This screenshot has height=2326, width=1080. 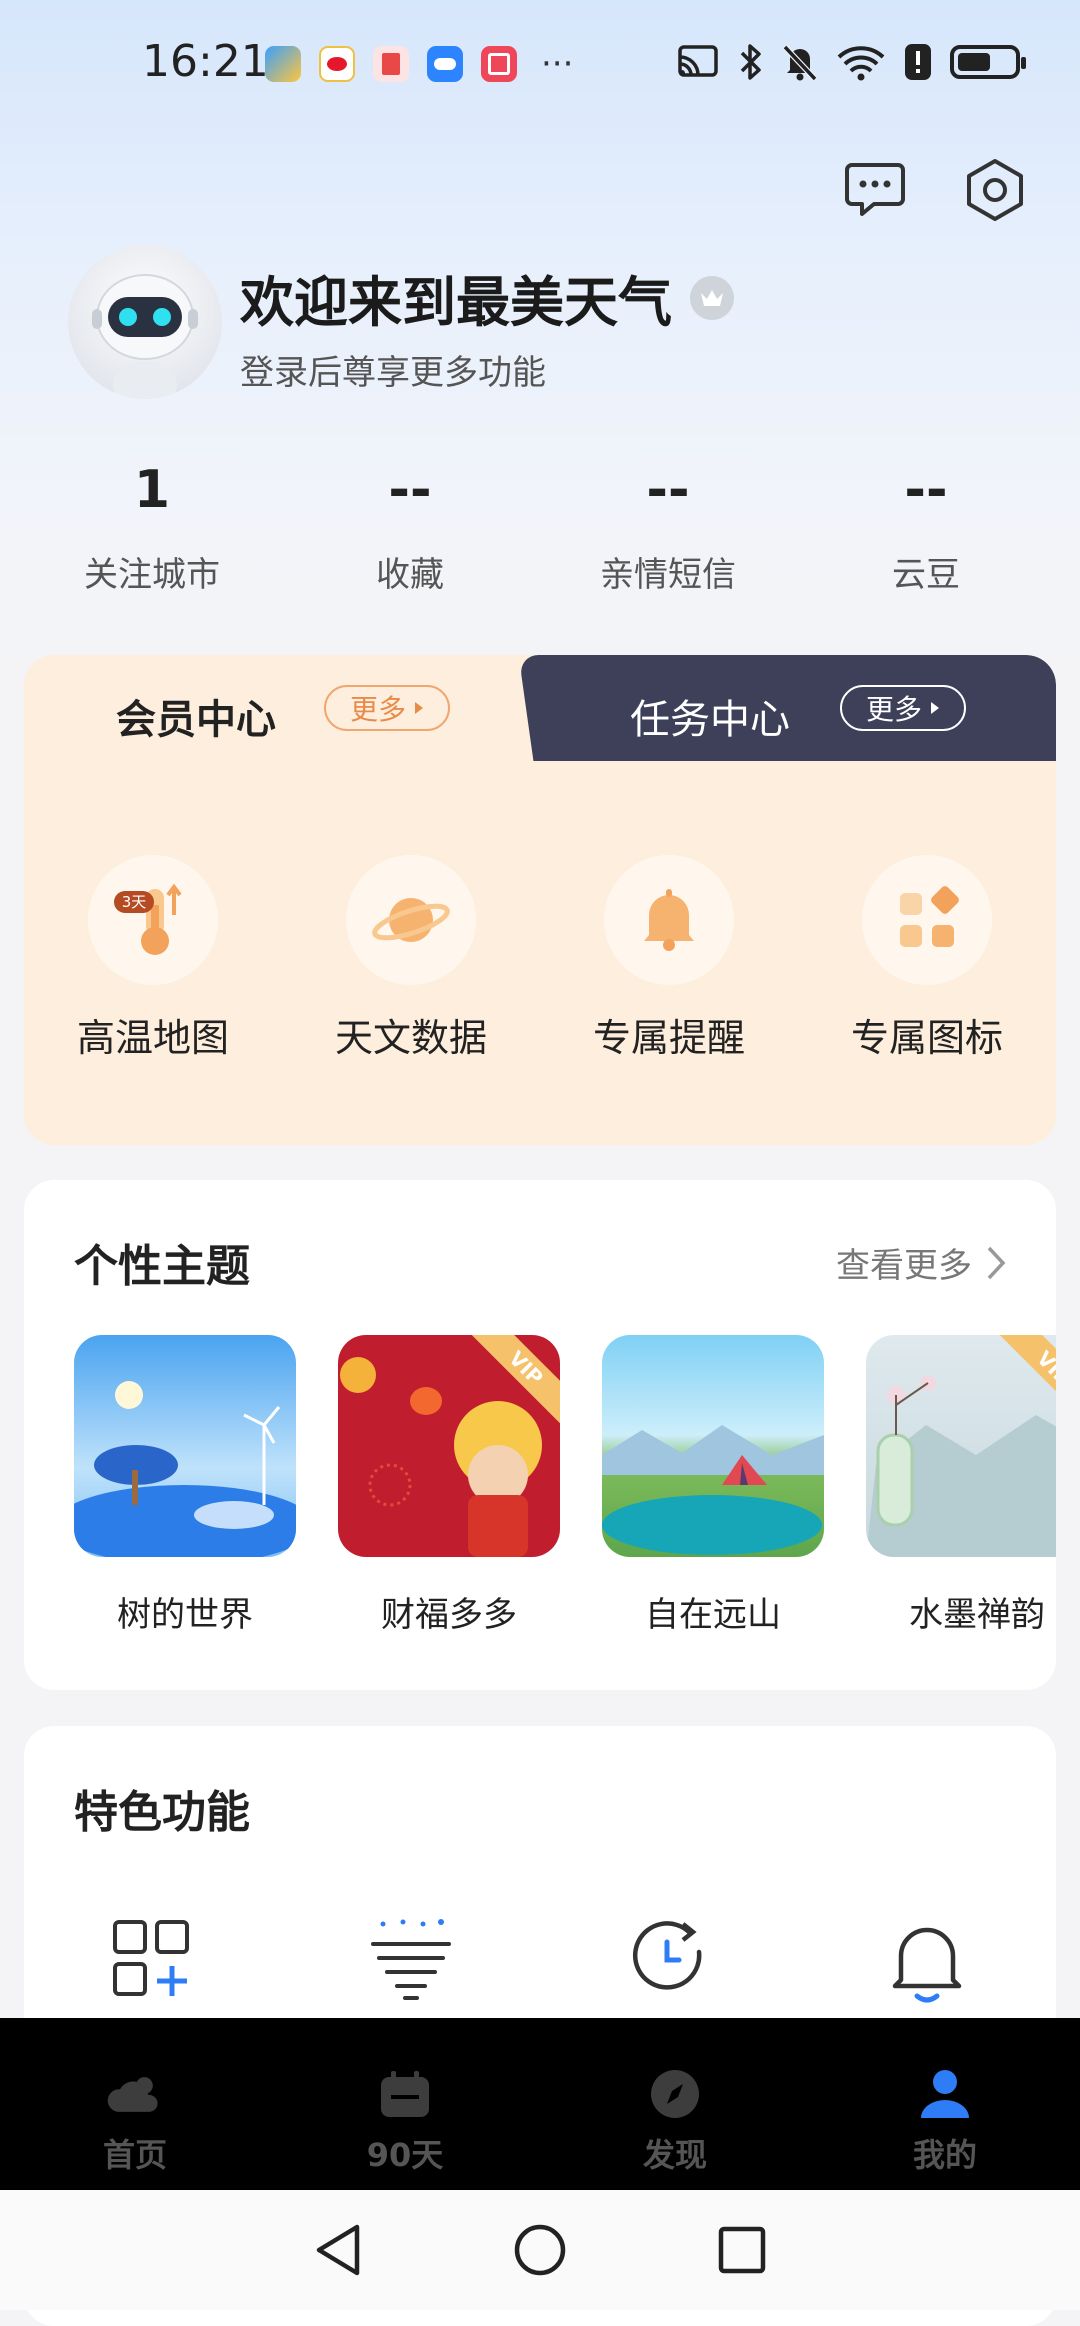 What do you see at coordinates (487, 297) in the screenshot?
I see `welcome-title: 欢迎来到最美天气` at bounding box center [487, 297].